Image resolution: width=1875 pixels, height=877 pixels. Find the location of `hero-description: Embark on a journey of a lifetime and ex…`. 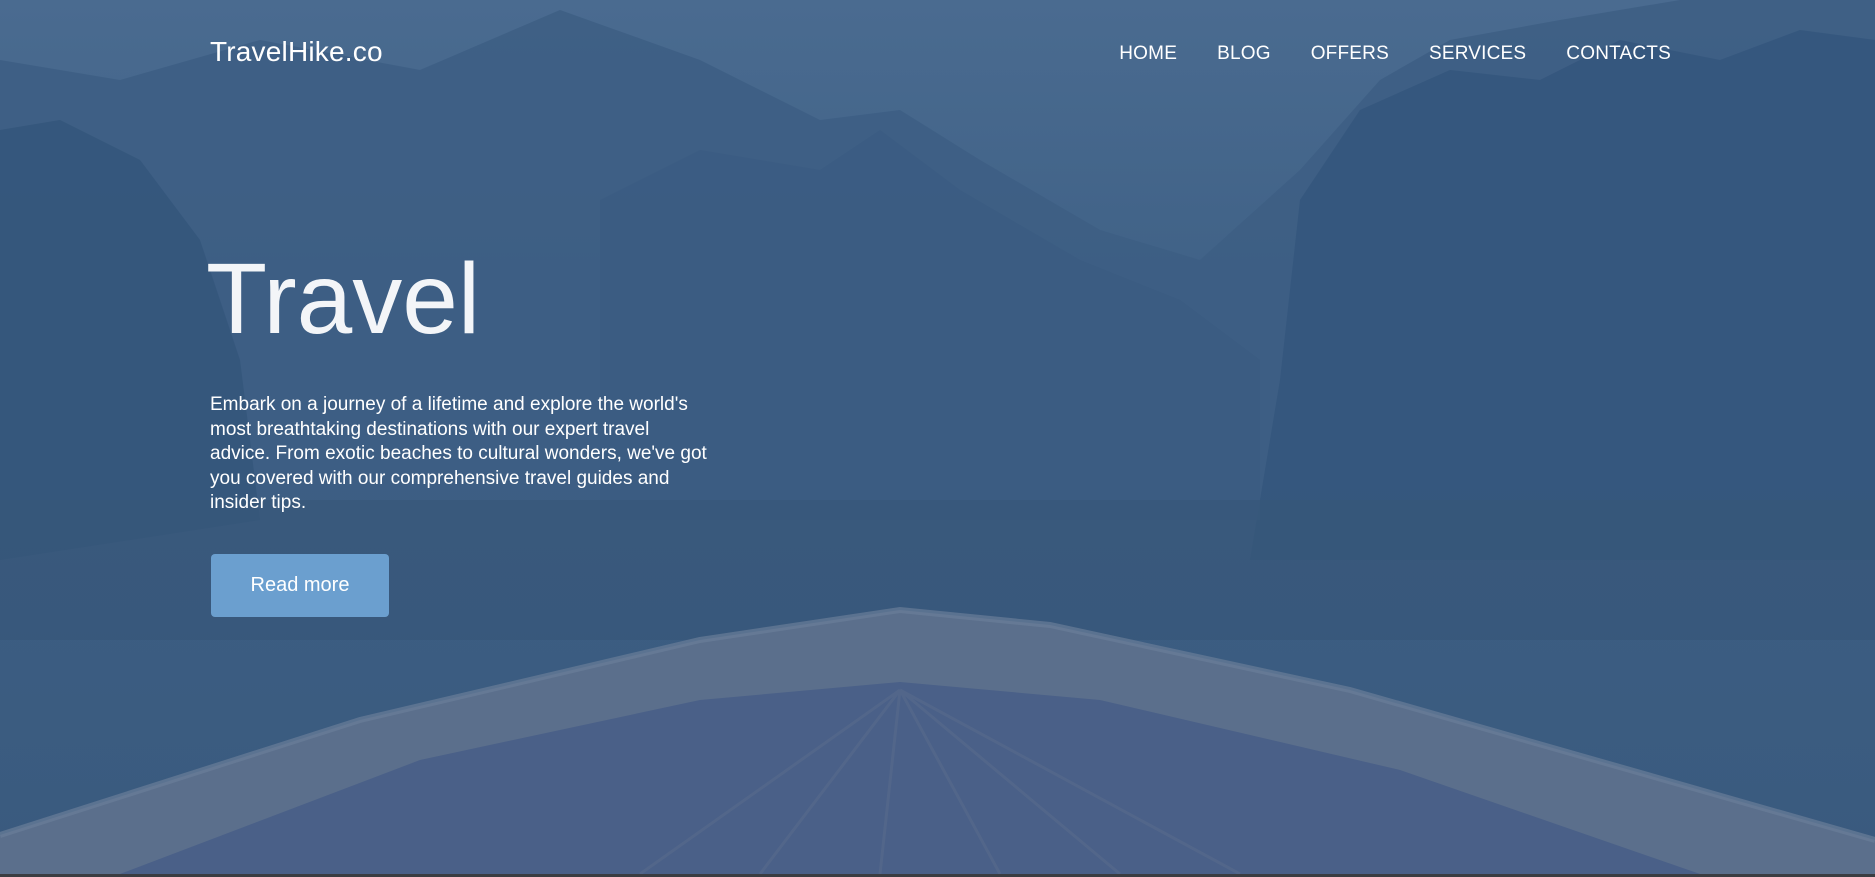

hero-description: Embark on a journey of a lifetime and ex… is located at coordinates (458, 453).